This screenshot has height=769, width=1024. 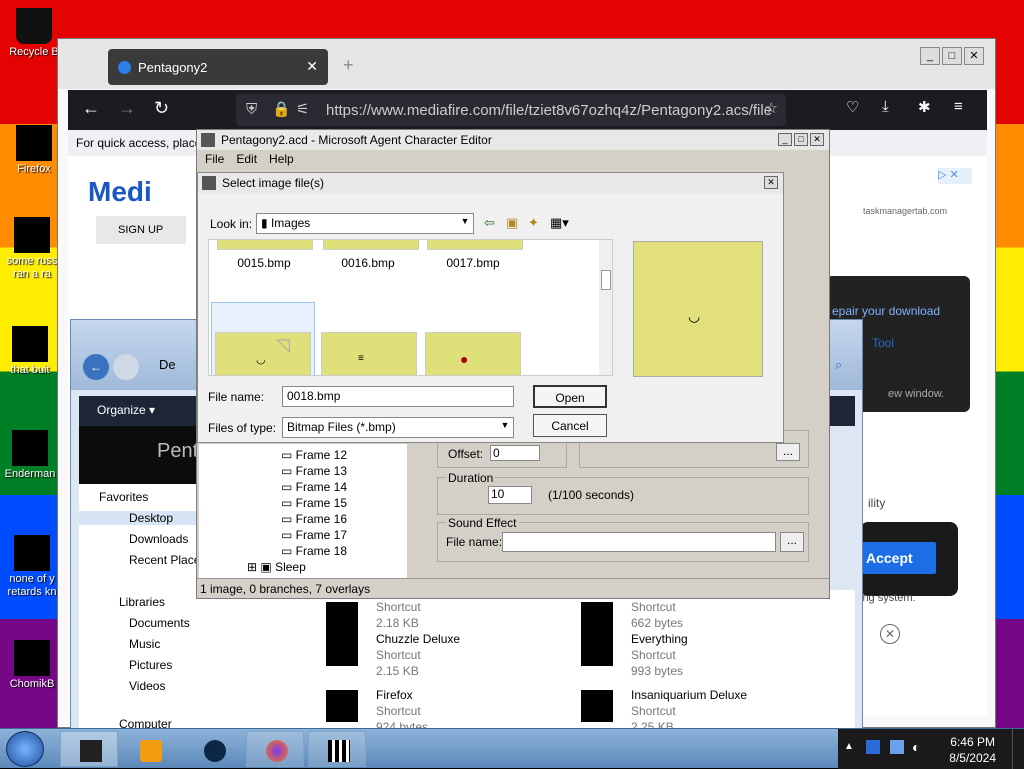 What do you see at coordinates (312, 66) in the screenshot?
I see `close-tab-icon: ✕` at bounding box center [312, 66].